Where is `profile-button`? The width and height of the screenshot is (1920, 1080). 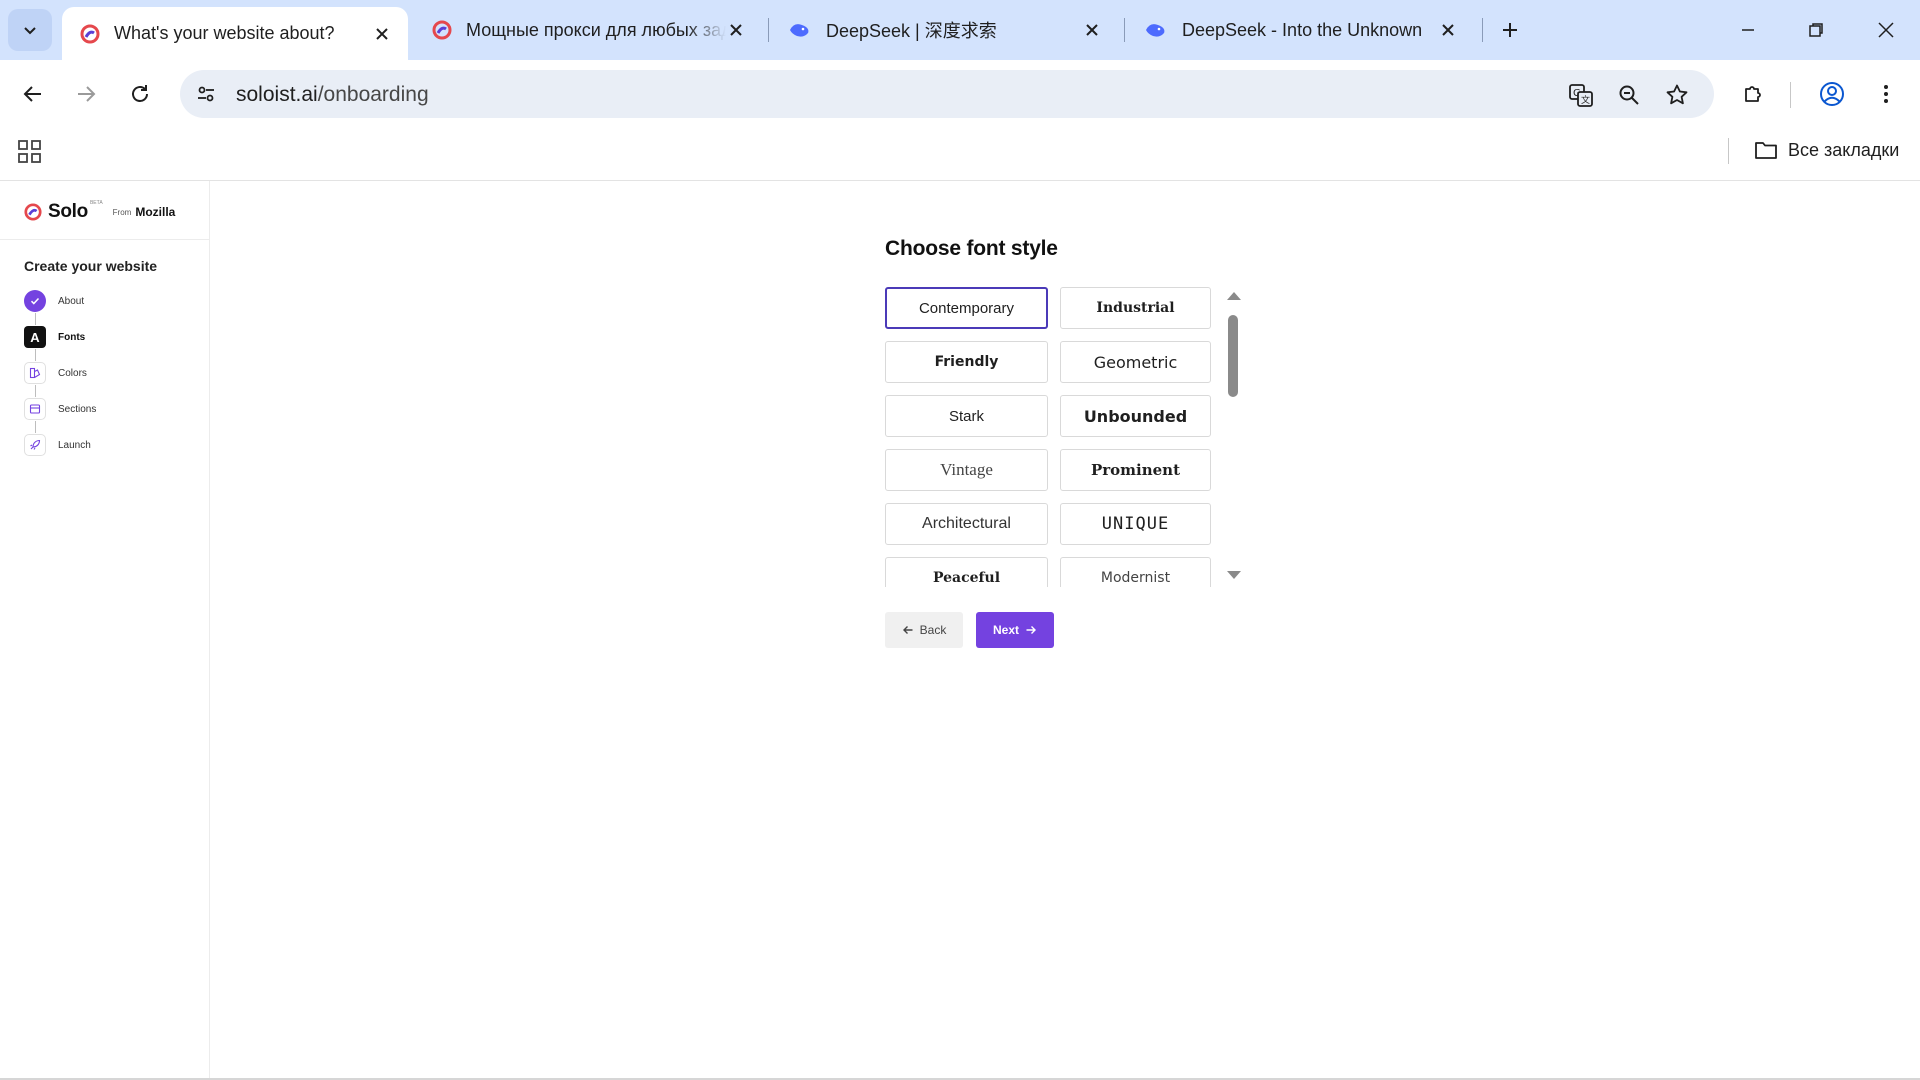
profile-button is located at coordinates (1832, 94).